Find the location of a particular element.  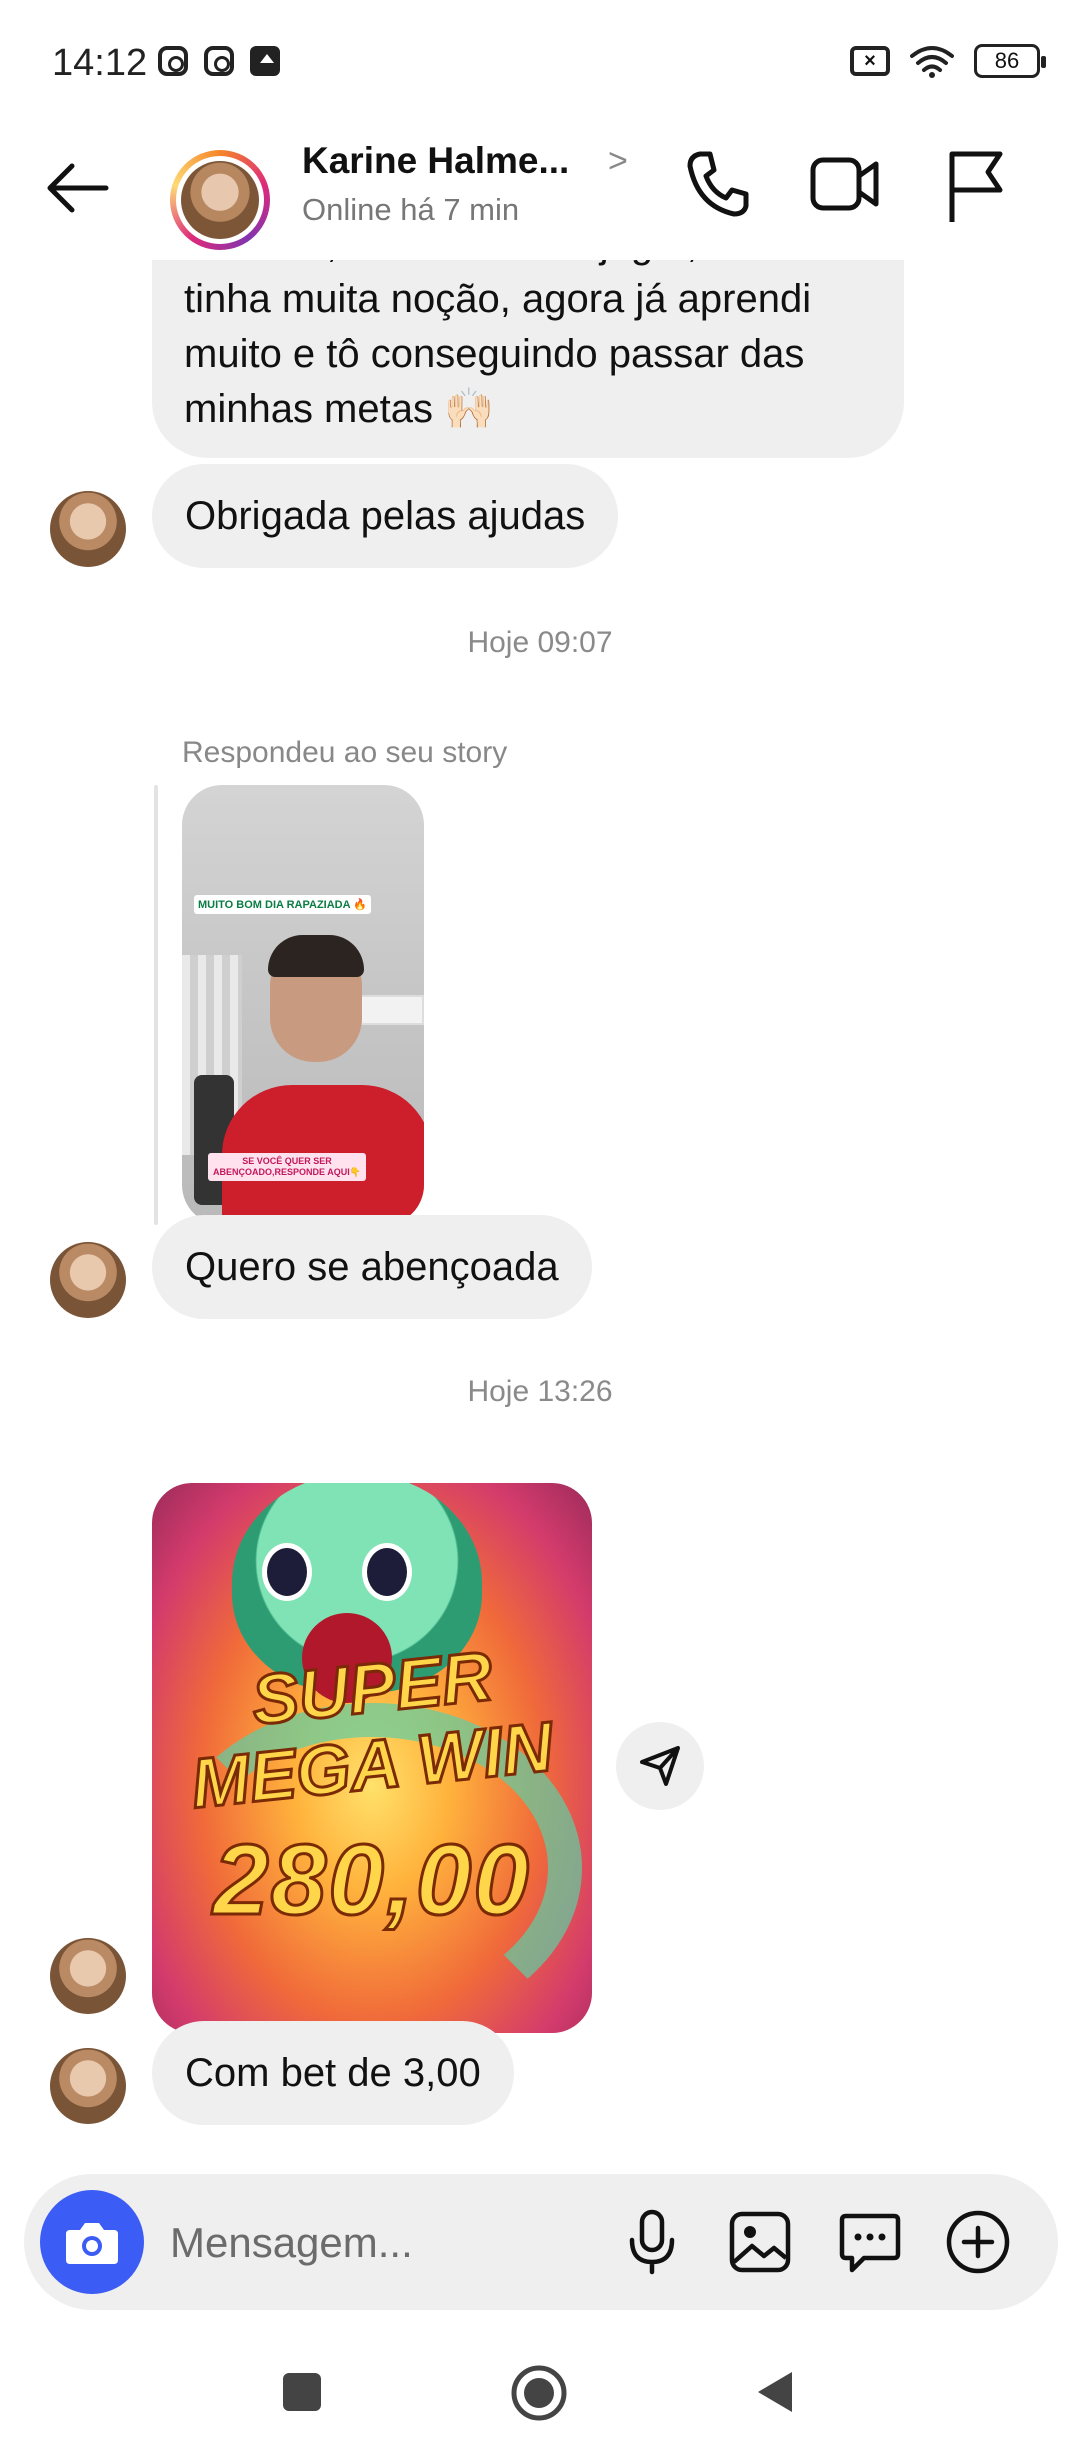

android-nav-bar is located at coordinates (540, 2400).